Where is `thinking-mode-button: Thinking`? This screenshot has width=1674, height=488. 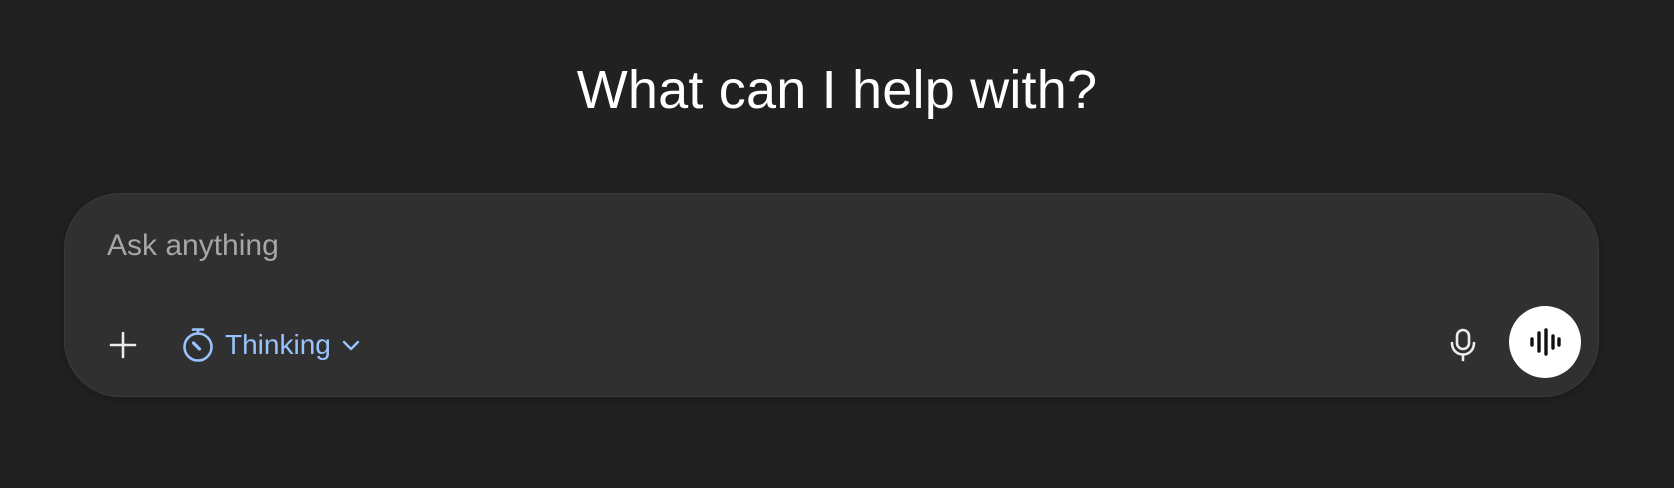
thinking-mode-button: Thinking is located at coordinates (271, 345).